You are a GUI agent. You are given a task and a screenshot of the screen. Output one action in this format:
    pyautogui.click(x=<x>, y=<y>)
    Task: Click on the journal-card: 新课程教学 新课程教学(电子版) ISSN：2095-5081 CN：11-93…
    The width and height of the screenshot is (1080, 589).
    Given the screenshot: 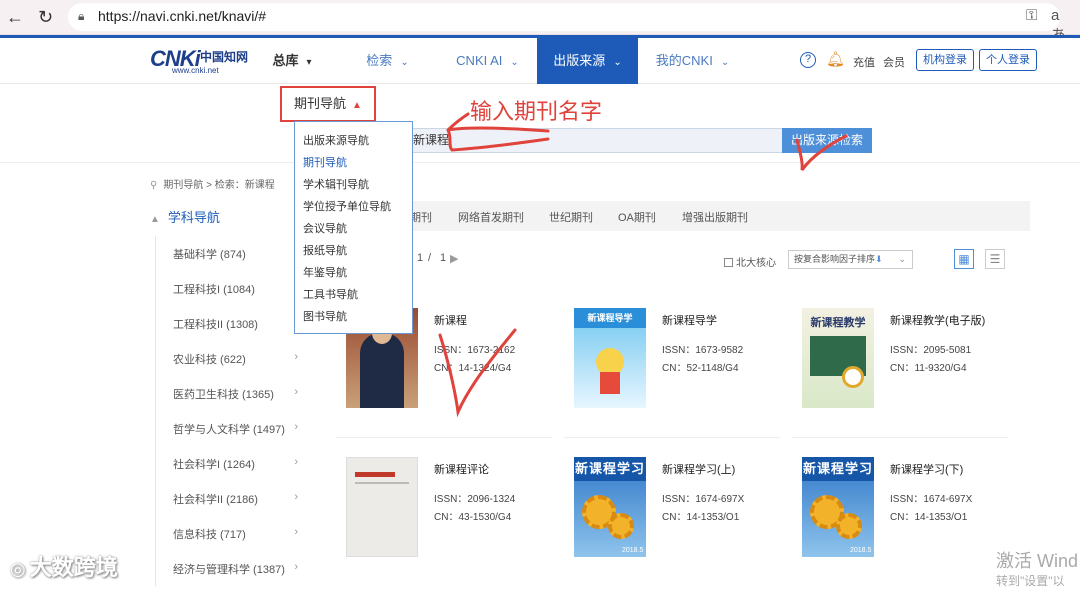 What is the action you would take?
    pyautogui.click(x=899, y=362)
    